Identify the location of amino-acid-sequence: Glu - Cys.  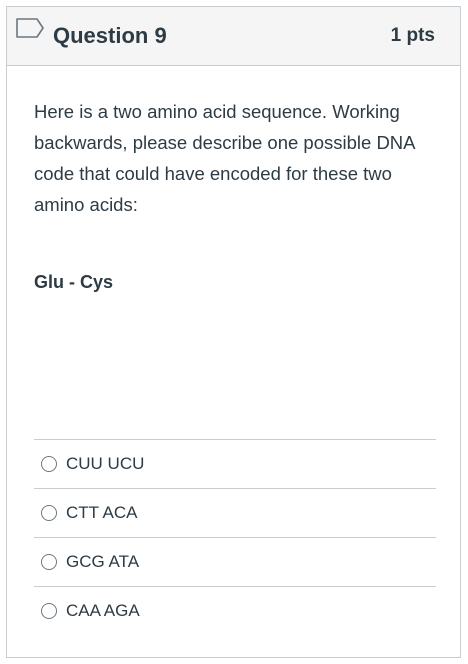
(74, 282).